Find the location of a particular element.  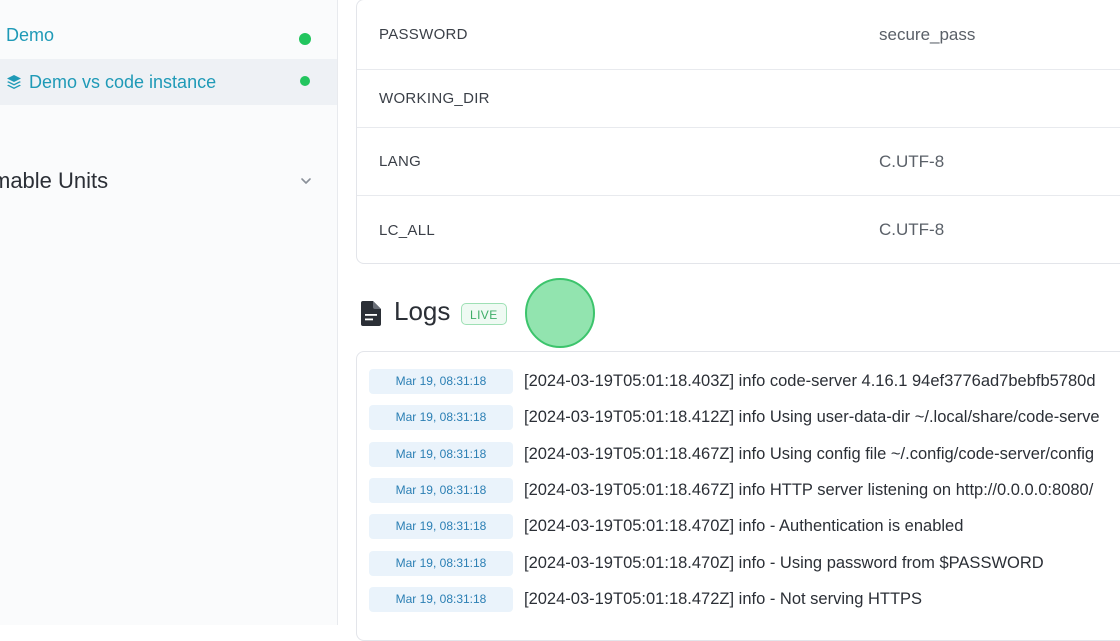

sidebar-section-label: mable Units is located at coordinates (54, 180).